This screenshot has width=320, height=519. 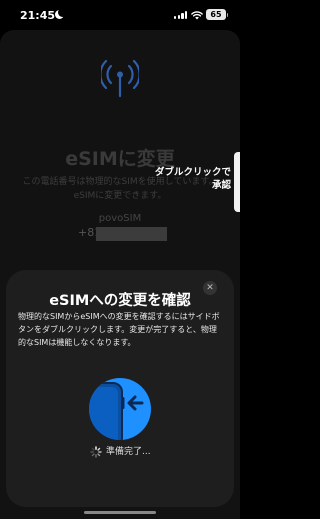 What do you see at coordinates (192, 172) in the screenshot?
I see `side-hint-line1: ダブルクリックで` at bounding box center [192, 172].